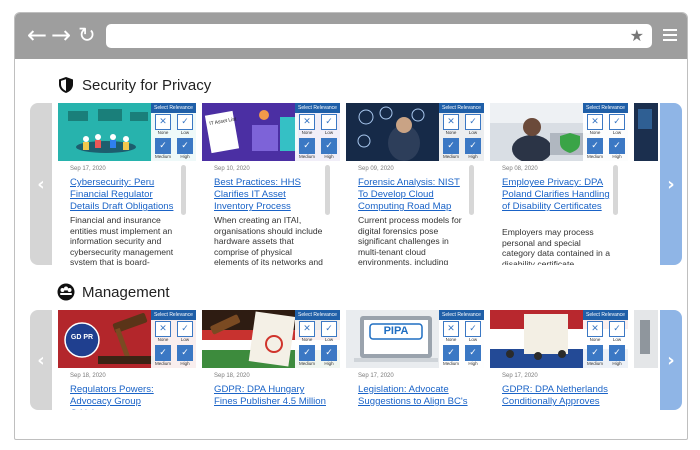 Image resolution: width=700 pixels, height=450 pixels. Describe the element at coordinates (637, 35) in the screenshot. I see `star-icon: ★` at that location.